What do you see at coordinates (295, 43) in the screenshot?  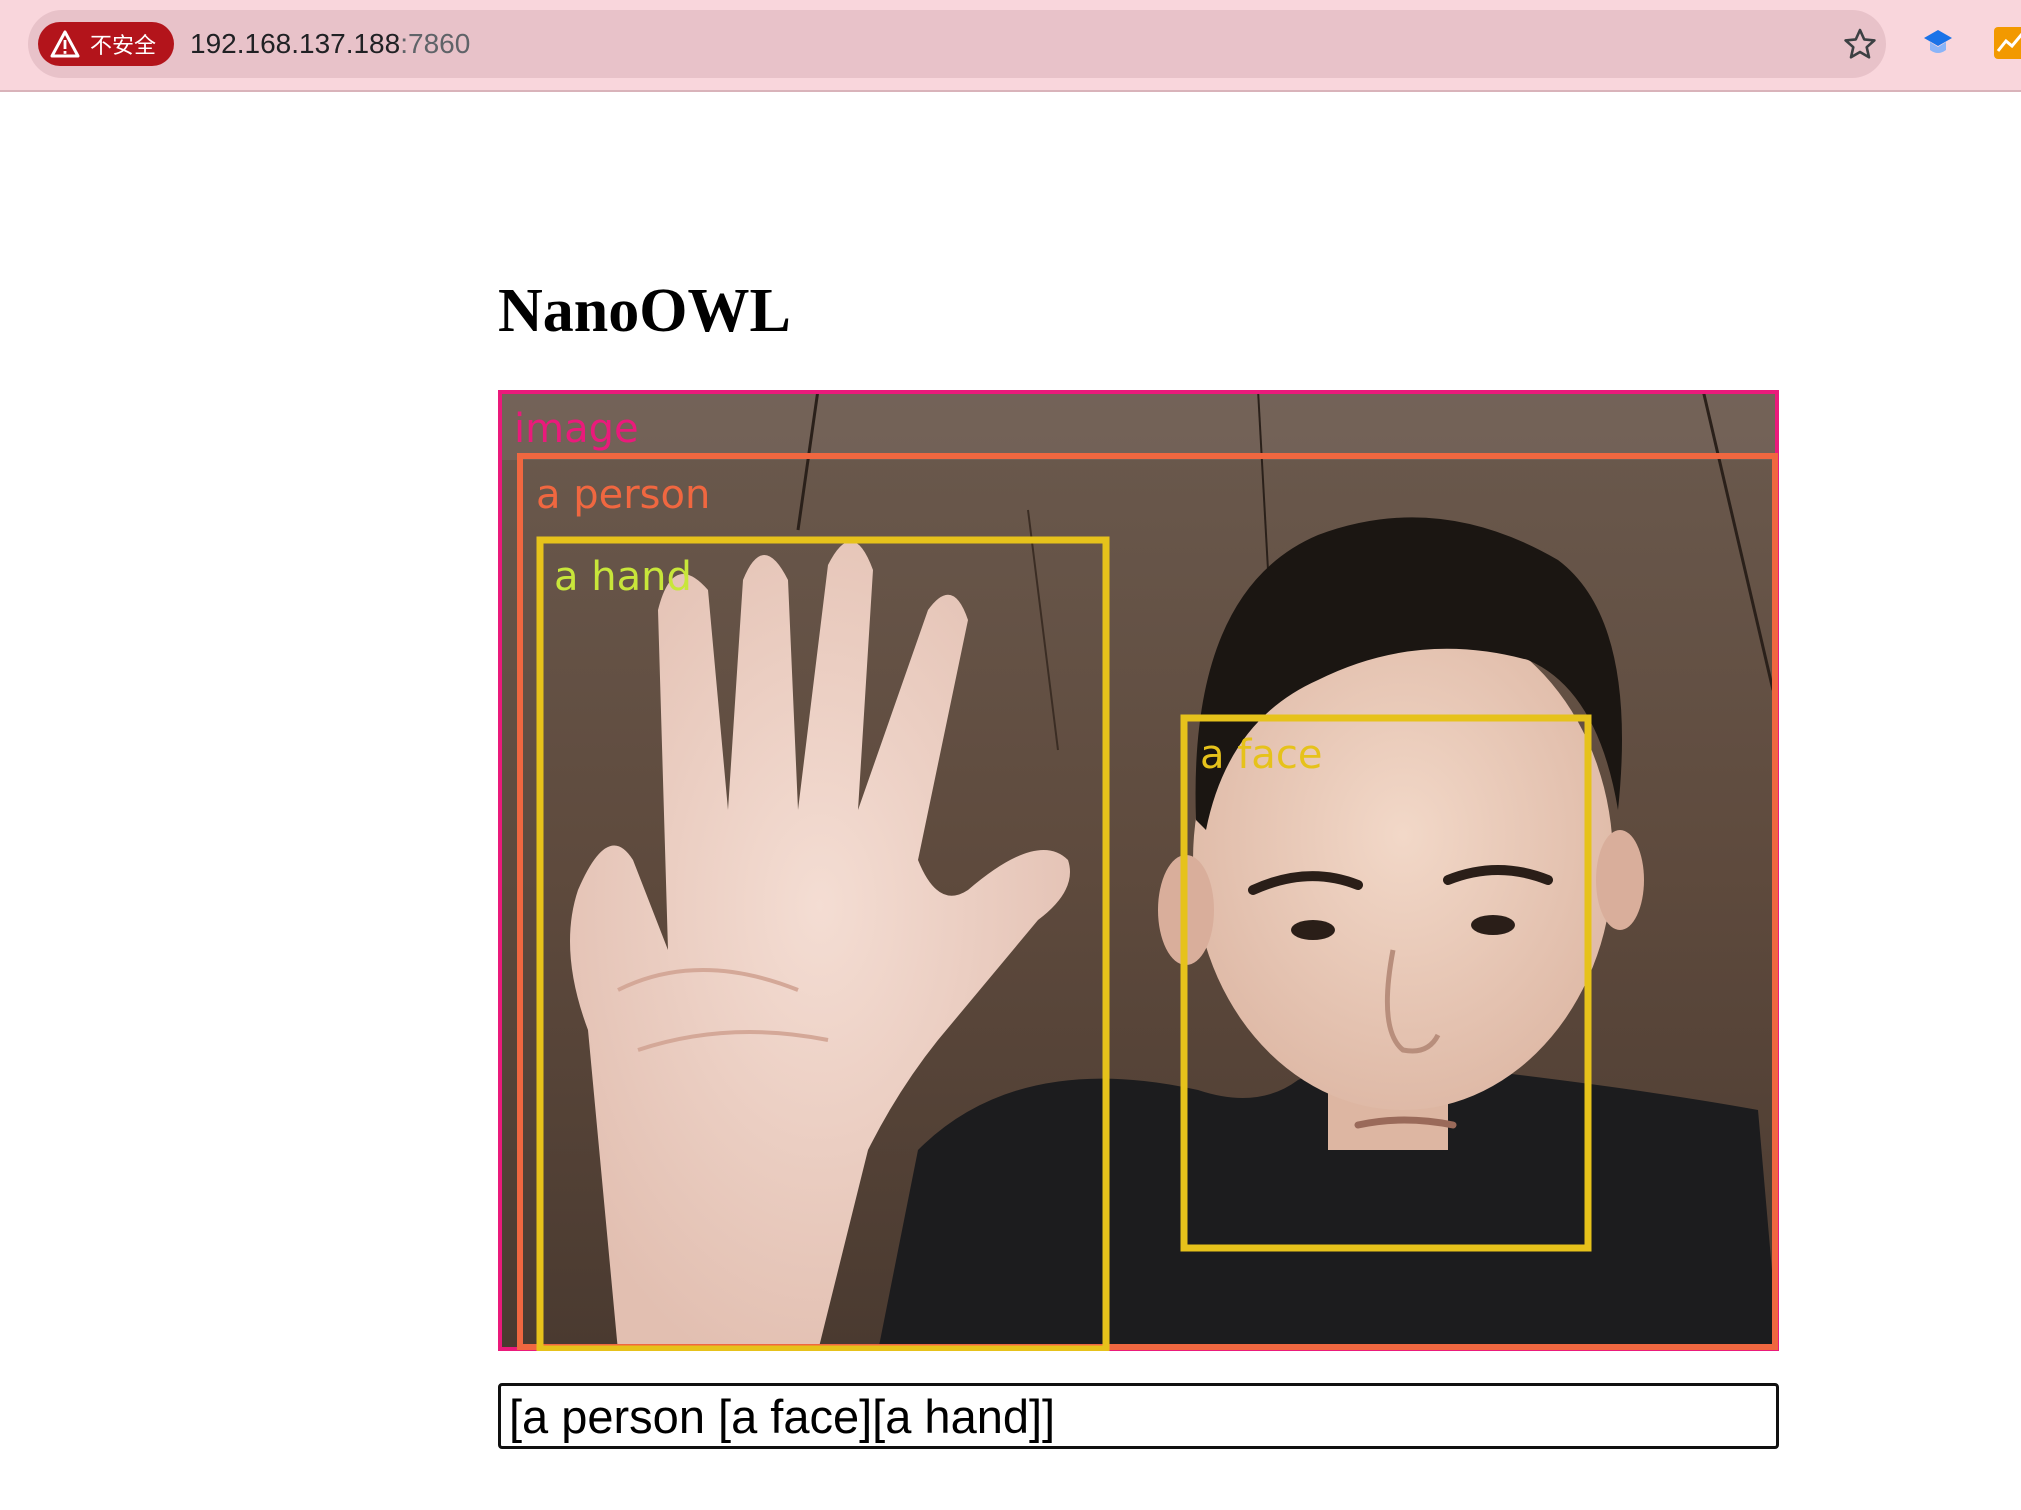 I see `url-host: 192.168.137.188` at bounding box center [295, 43].